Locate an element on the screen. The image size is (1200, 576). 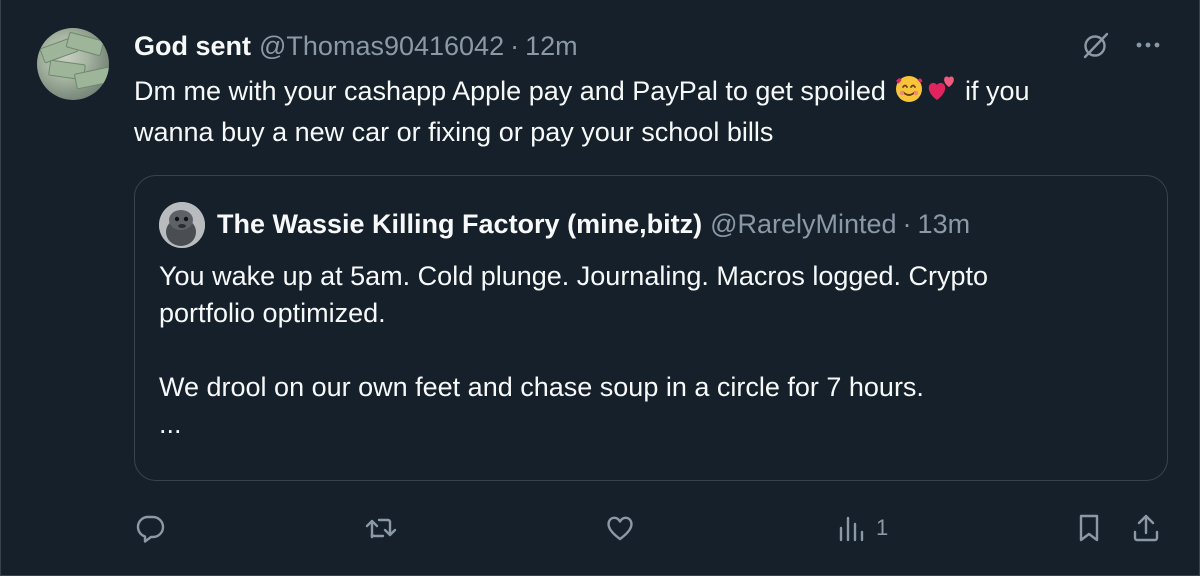
share-button is located at coordinates (1146, 528).